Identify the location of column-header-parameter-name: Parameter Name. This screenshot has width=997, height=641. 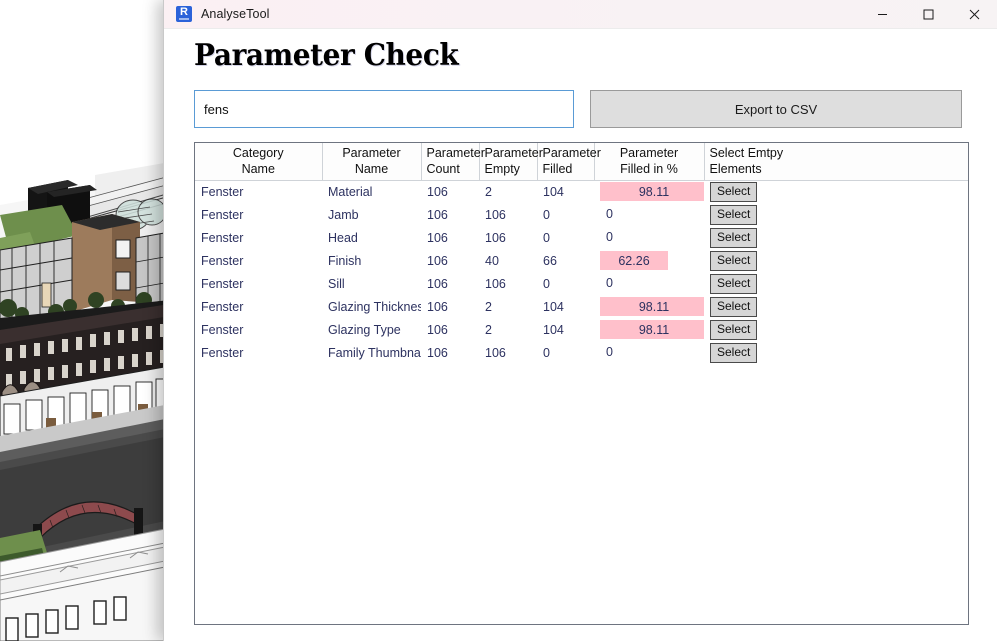
(372, 162).